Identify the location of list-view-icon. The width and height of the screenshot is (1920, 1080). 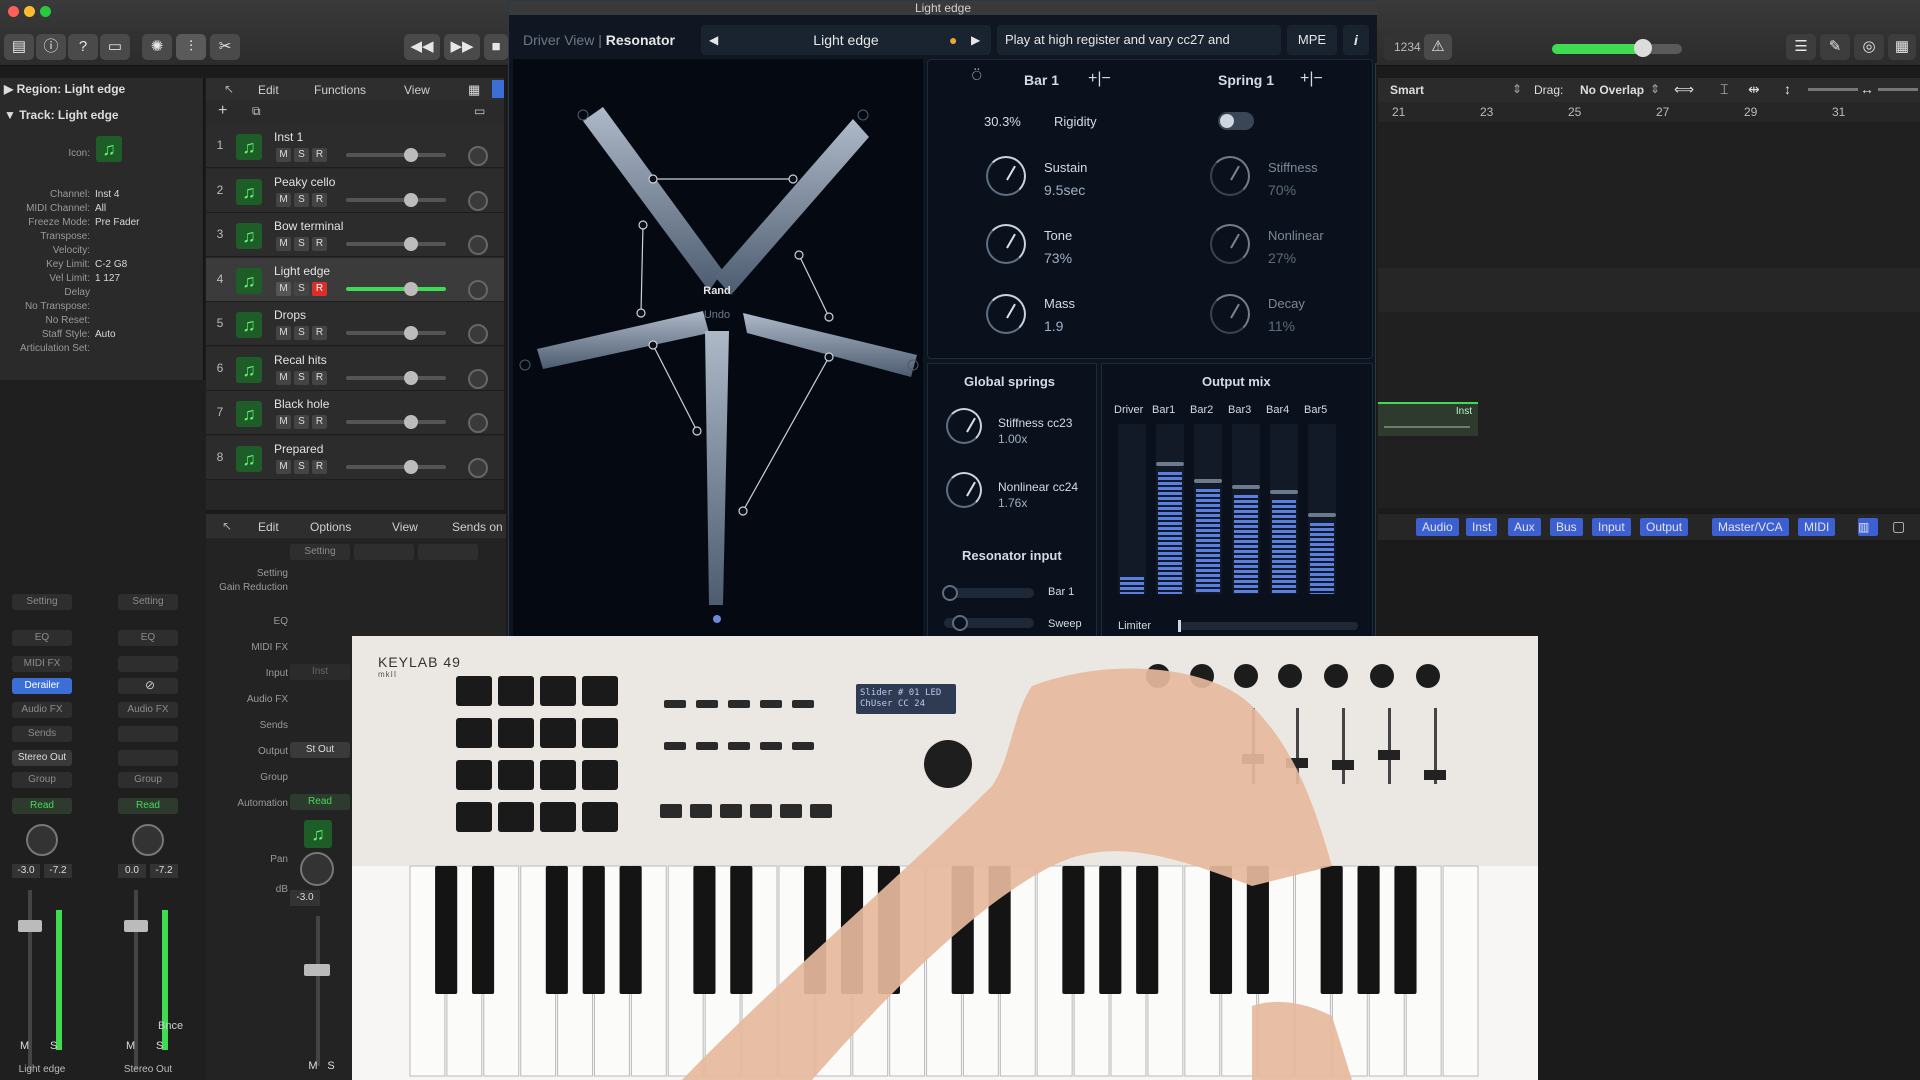
(498, 89).